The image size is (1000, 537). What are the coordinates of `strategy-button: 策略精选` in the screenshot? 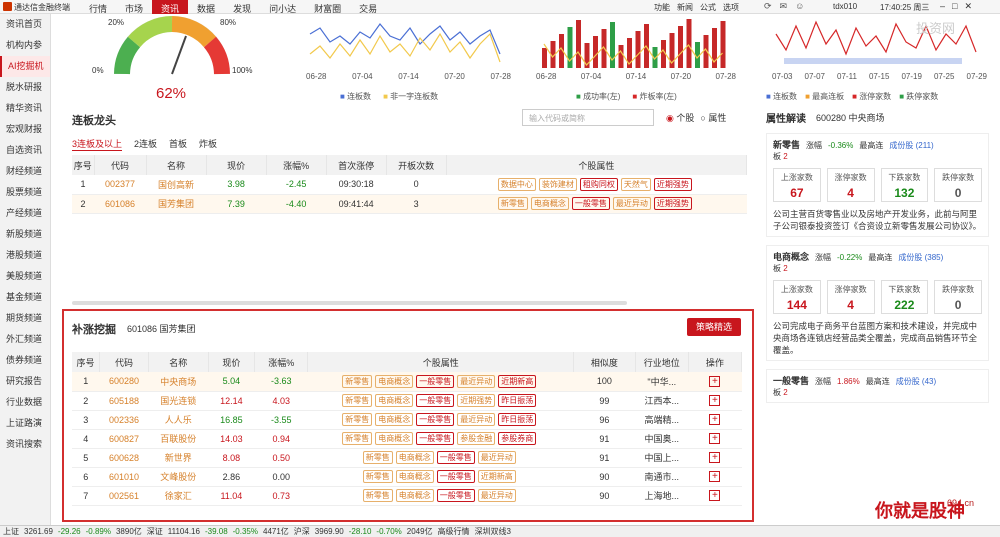 It's located at (714, 327).